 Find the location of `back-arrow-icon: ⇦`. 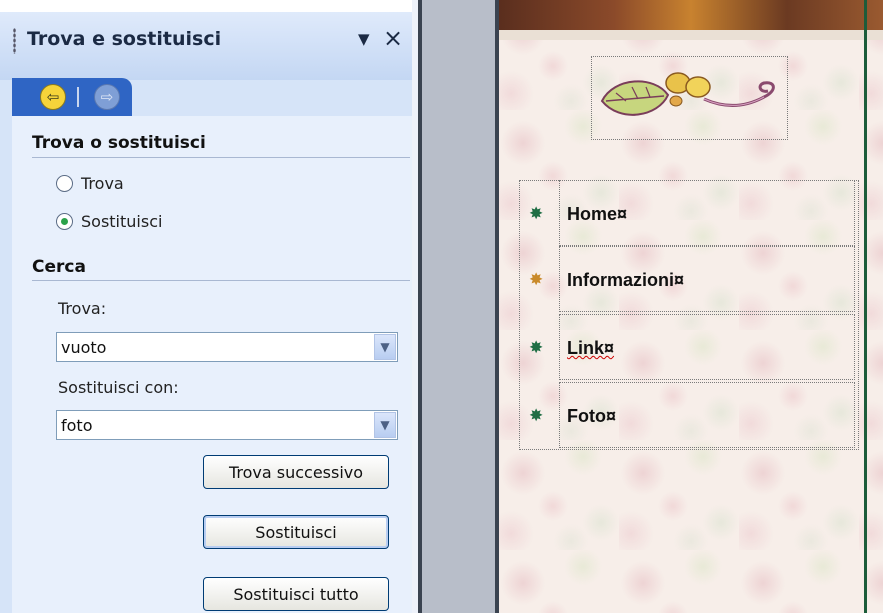

back-arrow-icon: ⇦ is located at coordinates (53, 97).